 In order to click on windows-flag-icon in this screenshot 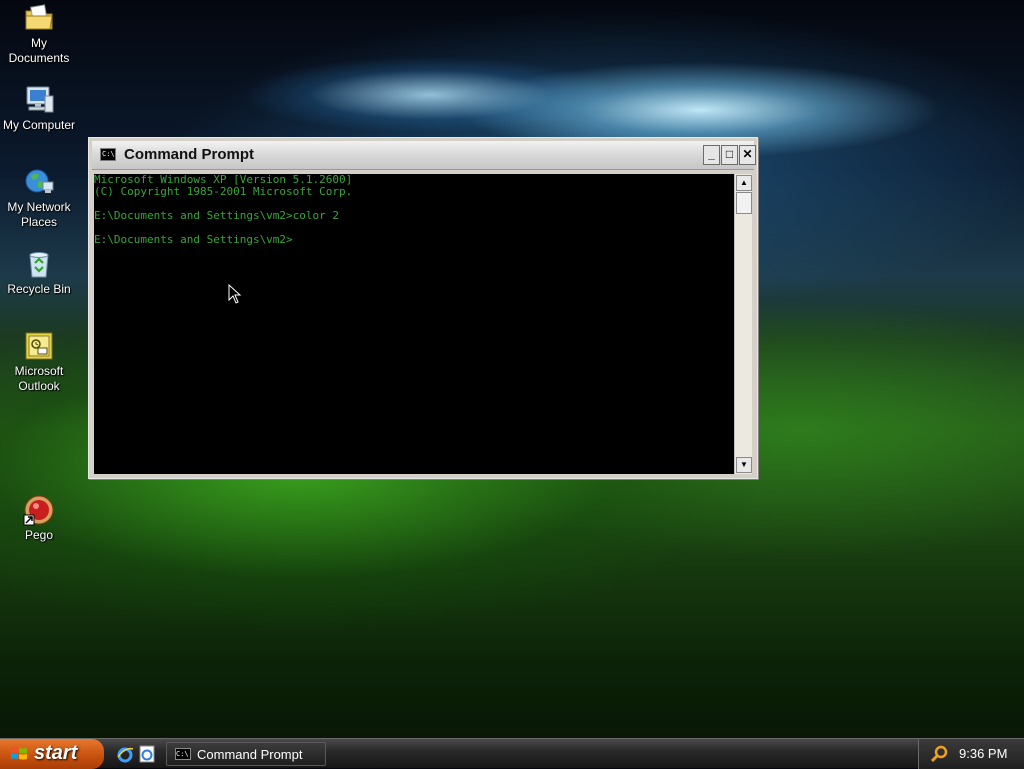, I will do `click(19, 753)`.